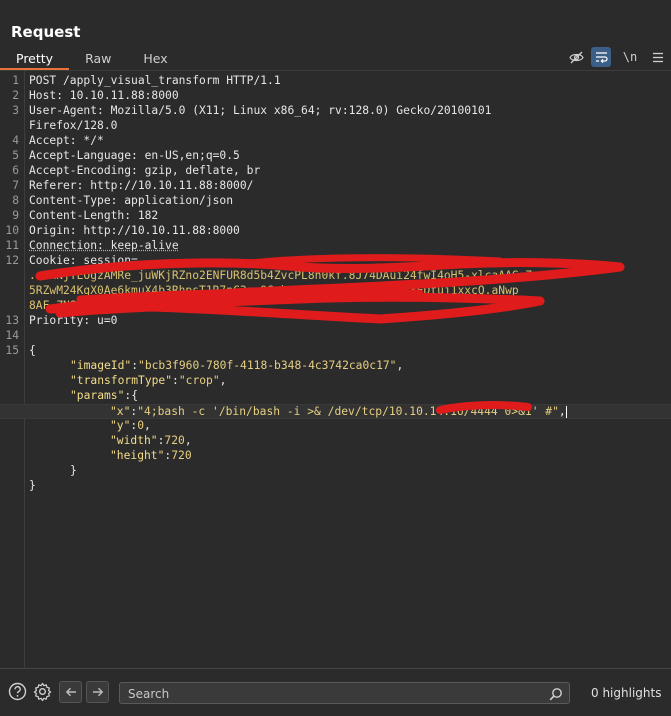 This screenshot has width=671, height=716. Describe the element at coordinates (20, 350) in the screenshot. I see `code-line: 15{` at that location.